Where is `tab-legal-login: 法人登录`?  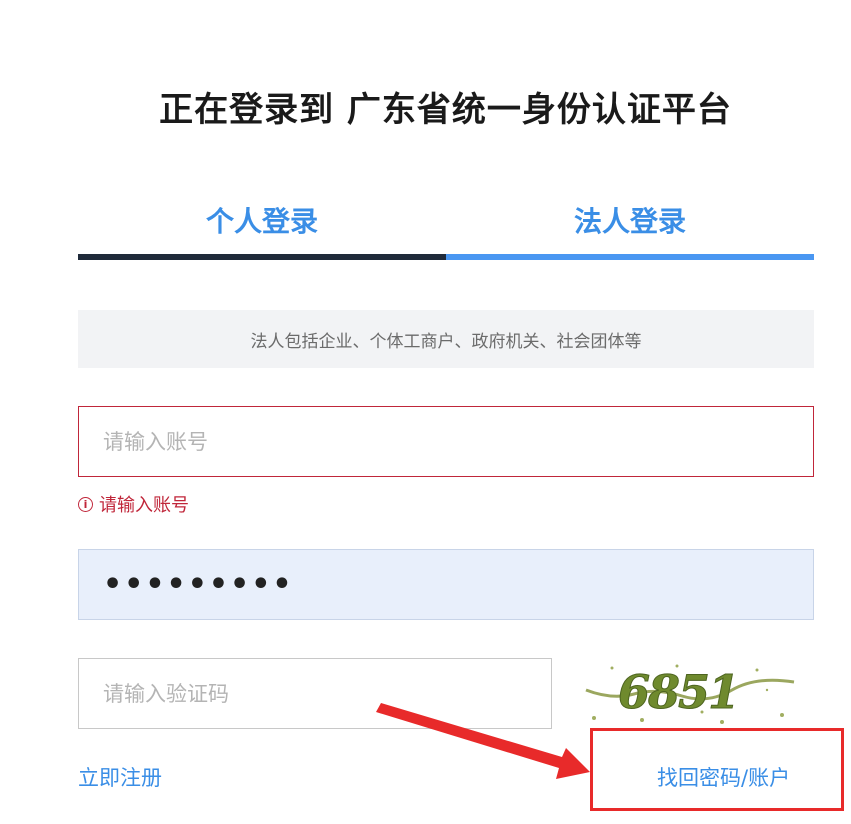
tab-legal-login: 法人登录 is located at coordinates (630, 222).